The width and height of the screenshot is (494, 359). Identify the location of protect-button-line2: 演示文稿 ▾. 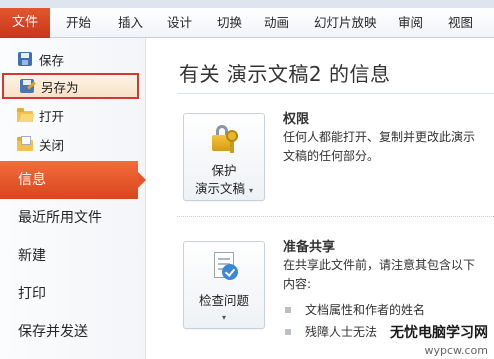
(223, 188).